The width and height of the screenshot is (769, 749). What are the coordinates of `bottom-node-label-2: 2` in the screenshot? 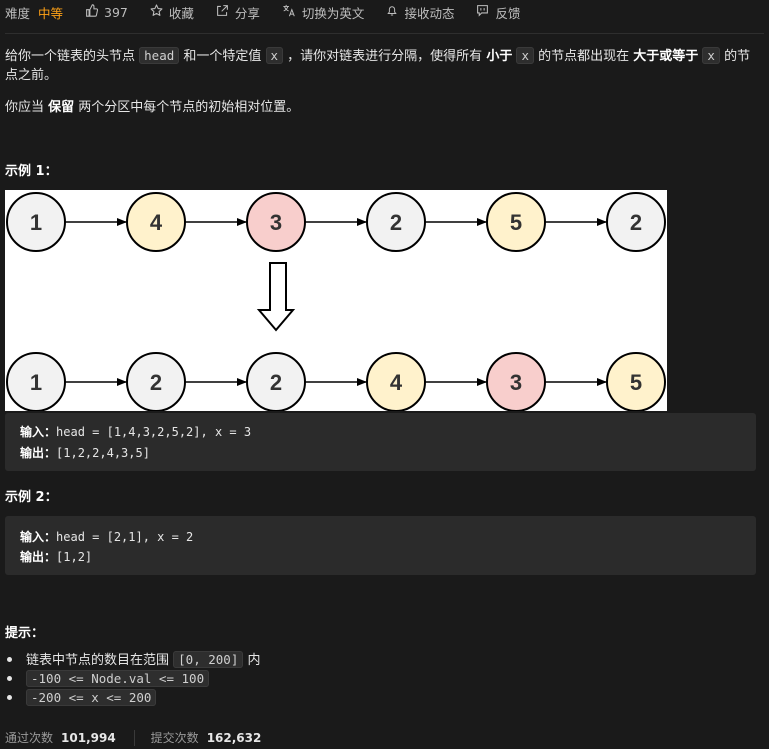 It's located at (276, 382).